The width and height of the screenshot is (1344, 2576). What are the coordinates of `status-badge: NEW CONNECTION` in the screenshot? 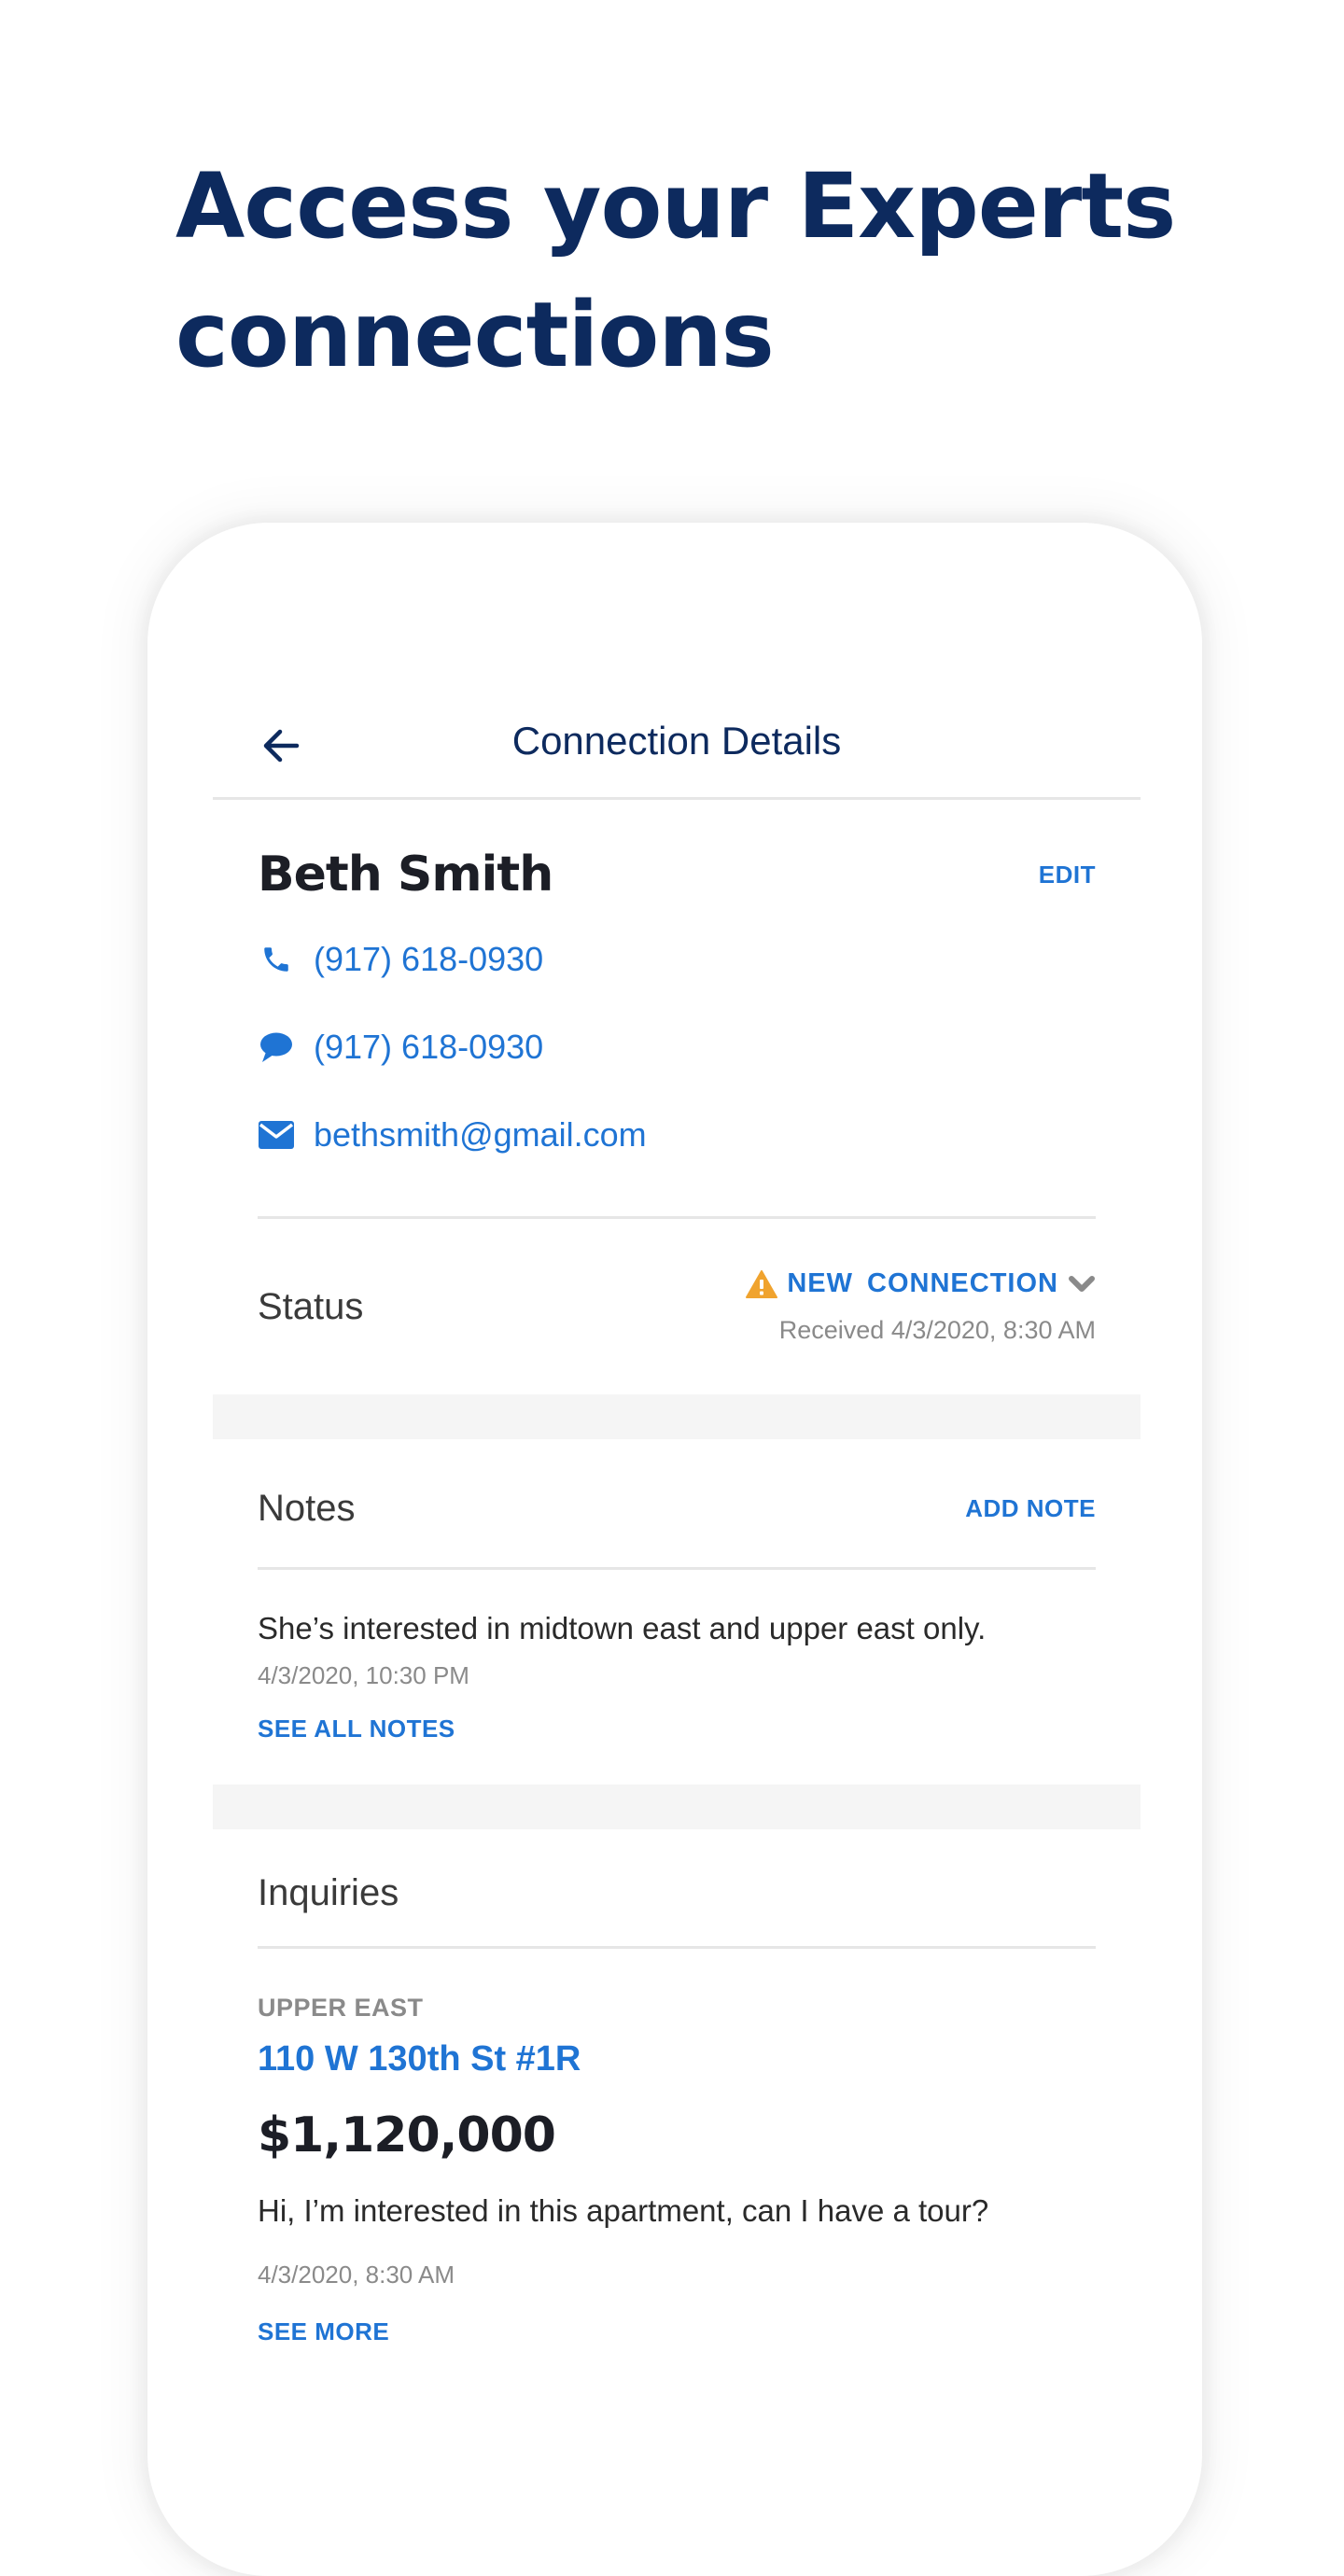 It's located at (922, 1283).